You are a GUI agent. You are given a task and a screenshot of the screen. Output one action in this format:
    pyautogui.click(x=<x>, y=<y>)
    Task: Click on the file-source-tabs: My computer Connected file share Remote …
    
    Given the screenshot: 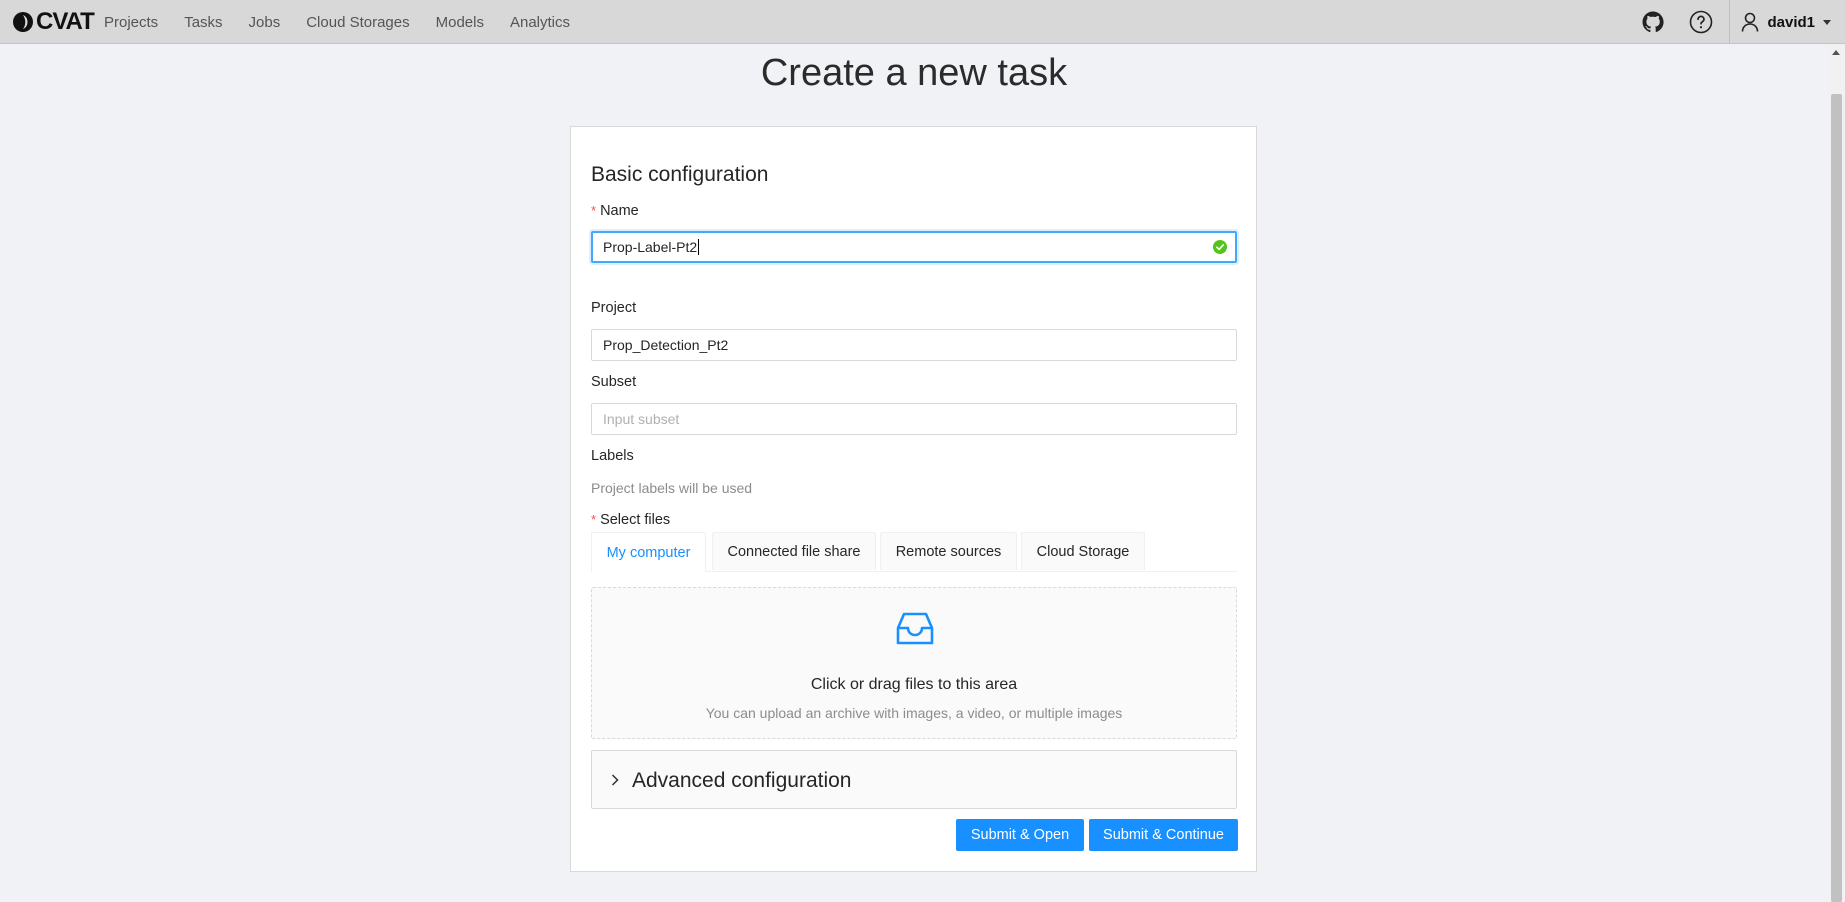 What is the action you would take?
    pyautogui.click(x=914, y=552)
    